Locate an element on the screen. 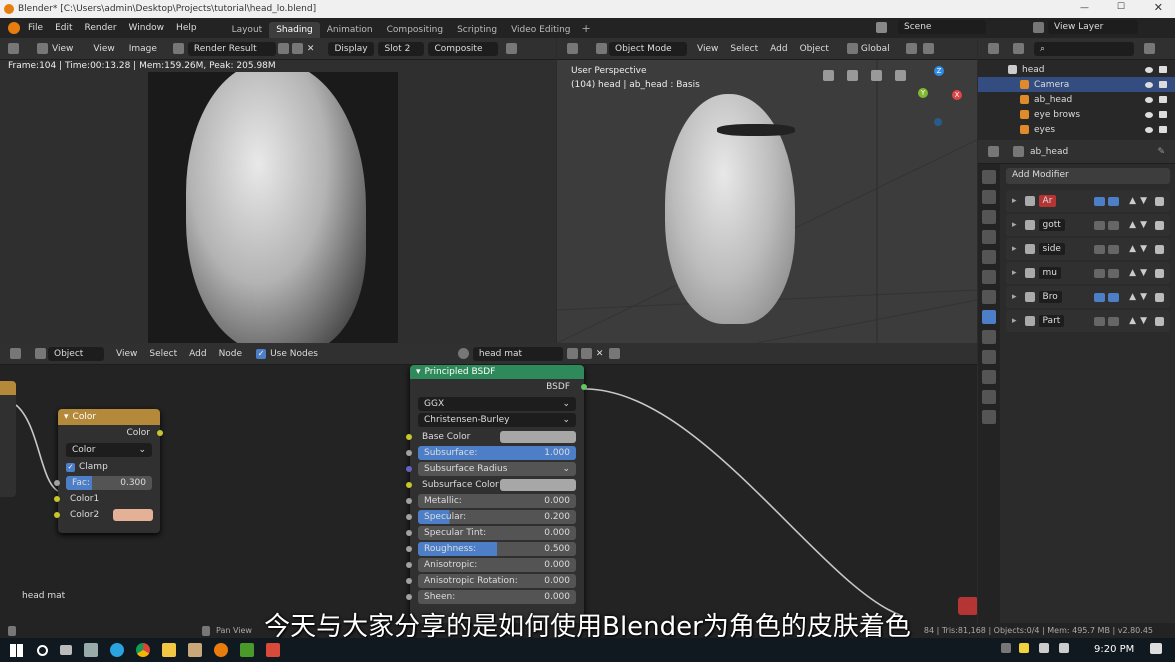 This screenshot has height=662, width=1175. image-menu-image: Image is located at coordinates (143, 49).